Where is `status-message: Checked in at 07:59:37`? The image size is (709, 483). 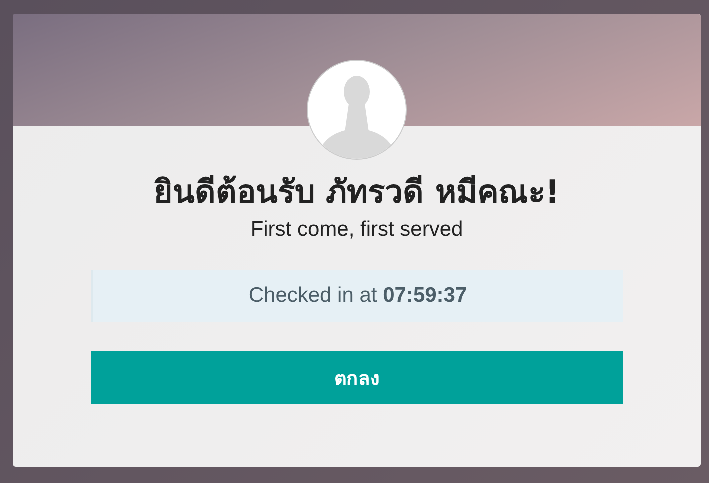 status-message: Checked in at 07:59:37 is located at coordinates (357, 296).